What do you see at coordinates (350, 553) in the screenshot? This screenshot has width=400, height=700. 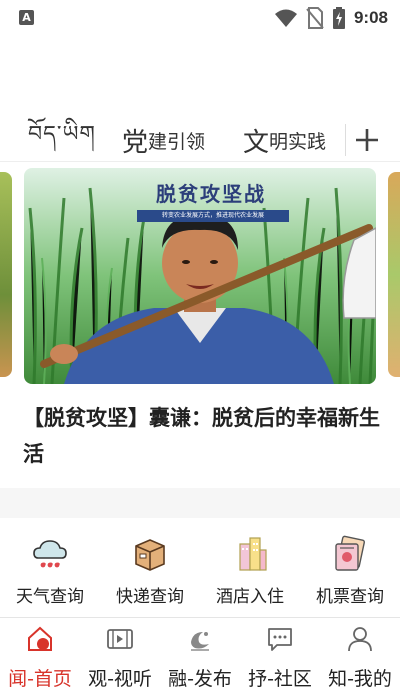 I see `flight-ticket-icon` at bounding box center [350, 553].